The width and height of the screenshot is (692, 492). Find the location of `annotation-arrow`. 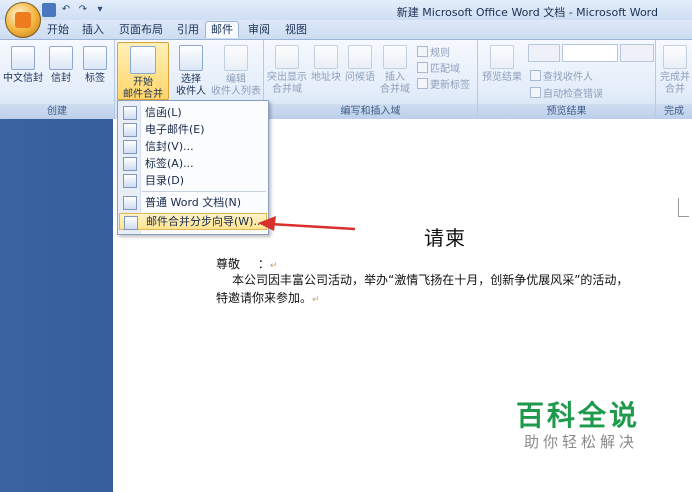

annotation-arrow is located at coordinates (307, 223).